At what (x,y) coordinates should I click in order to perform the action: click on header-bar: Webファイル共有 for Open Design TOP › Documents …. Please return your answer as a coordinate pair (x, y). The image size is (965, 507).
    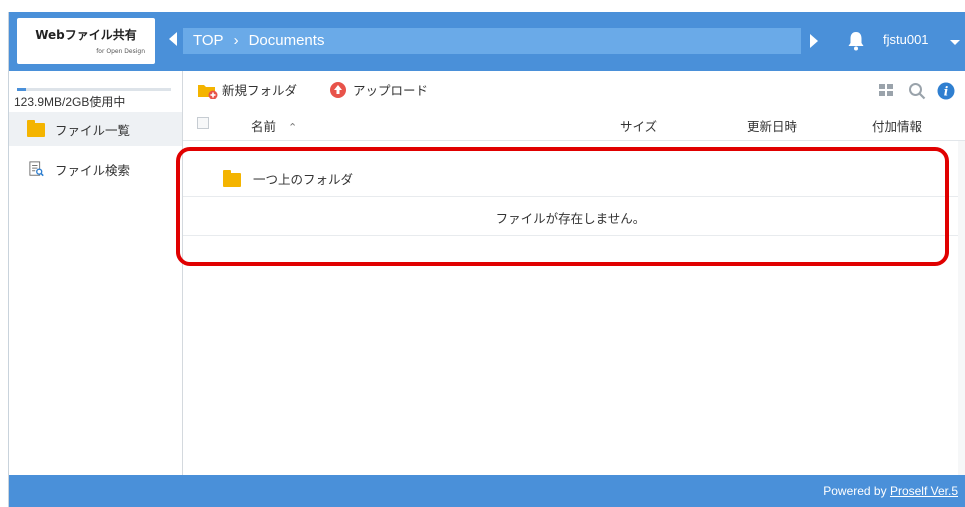
    Looking at the image, I should click on (487, 41).